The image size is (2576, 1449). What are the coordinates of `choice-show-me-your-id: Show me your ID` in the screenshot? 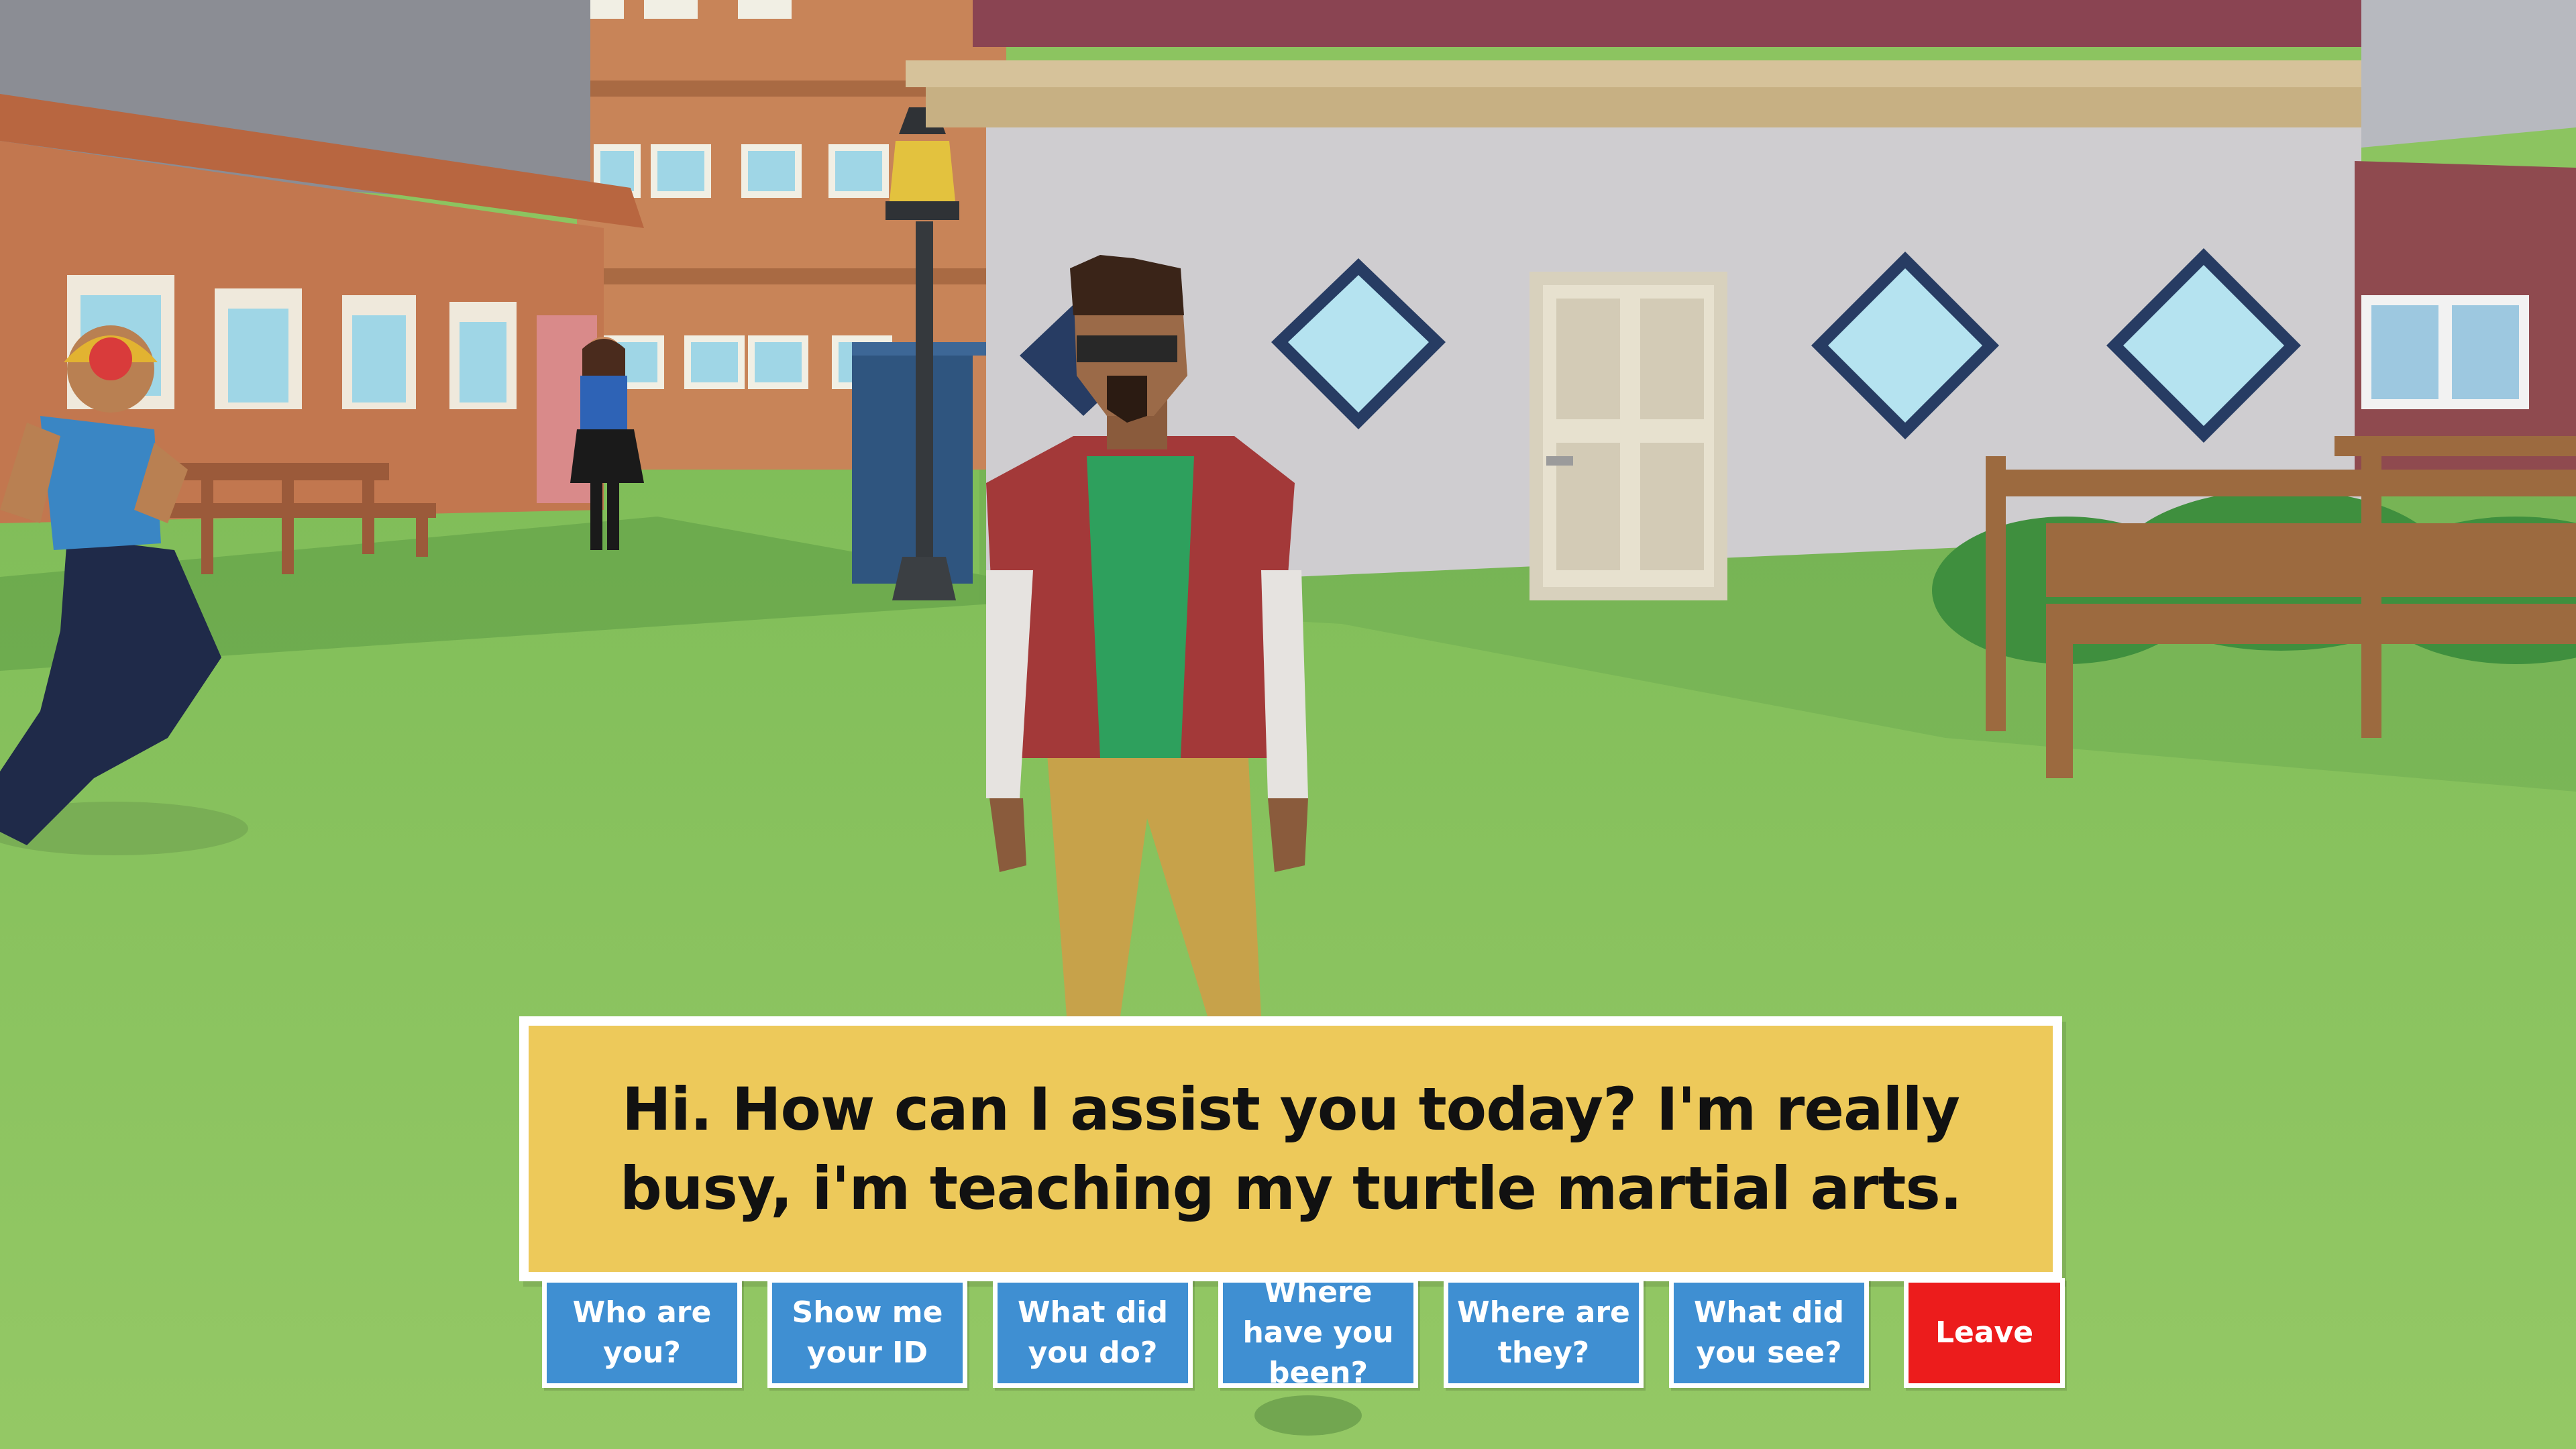 It's located at (867, 1333).